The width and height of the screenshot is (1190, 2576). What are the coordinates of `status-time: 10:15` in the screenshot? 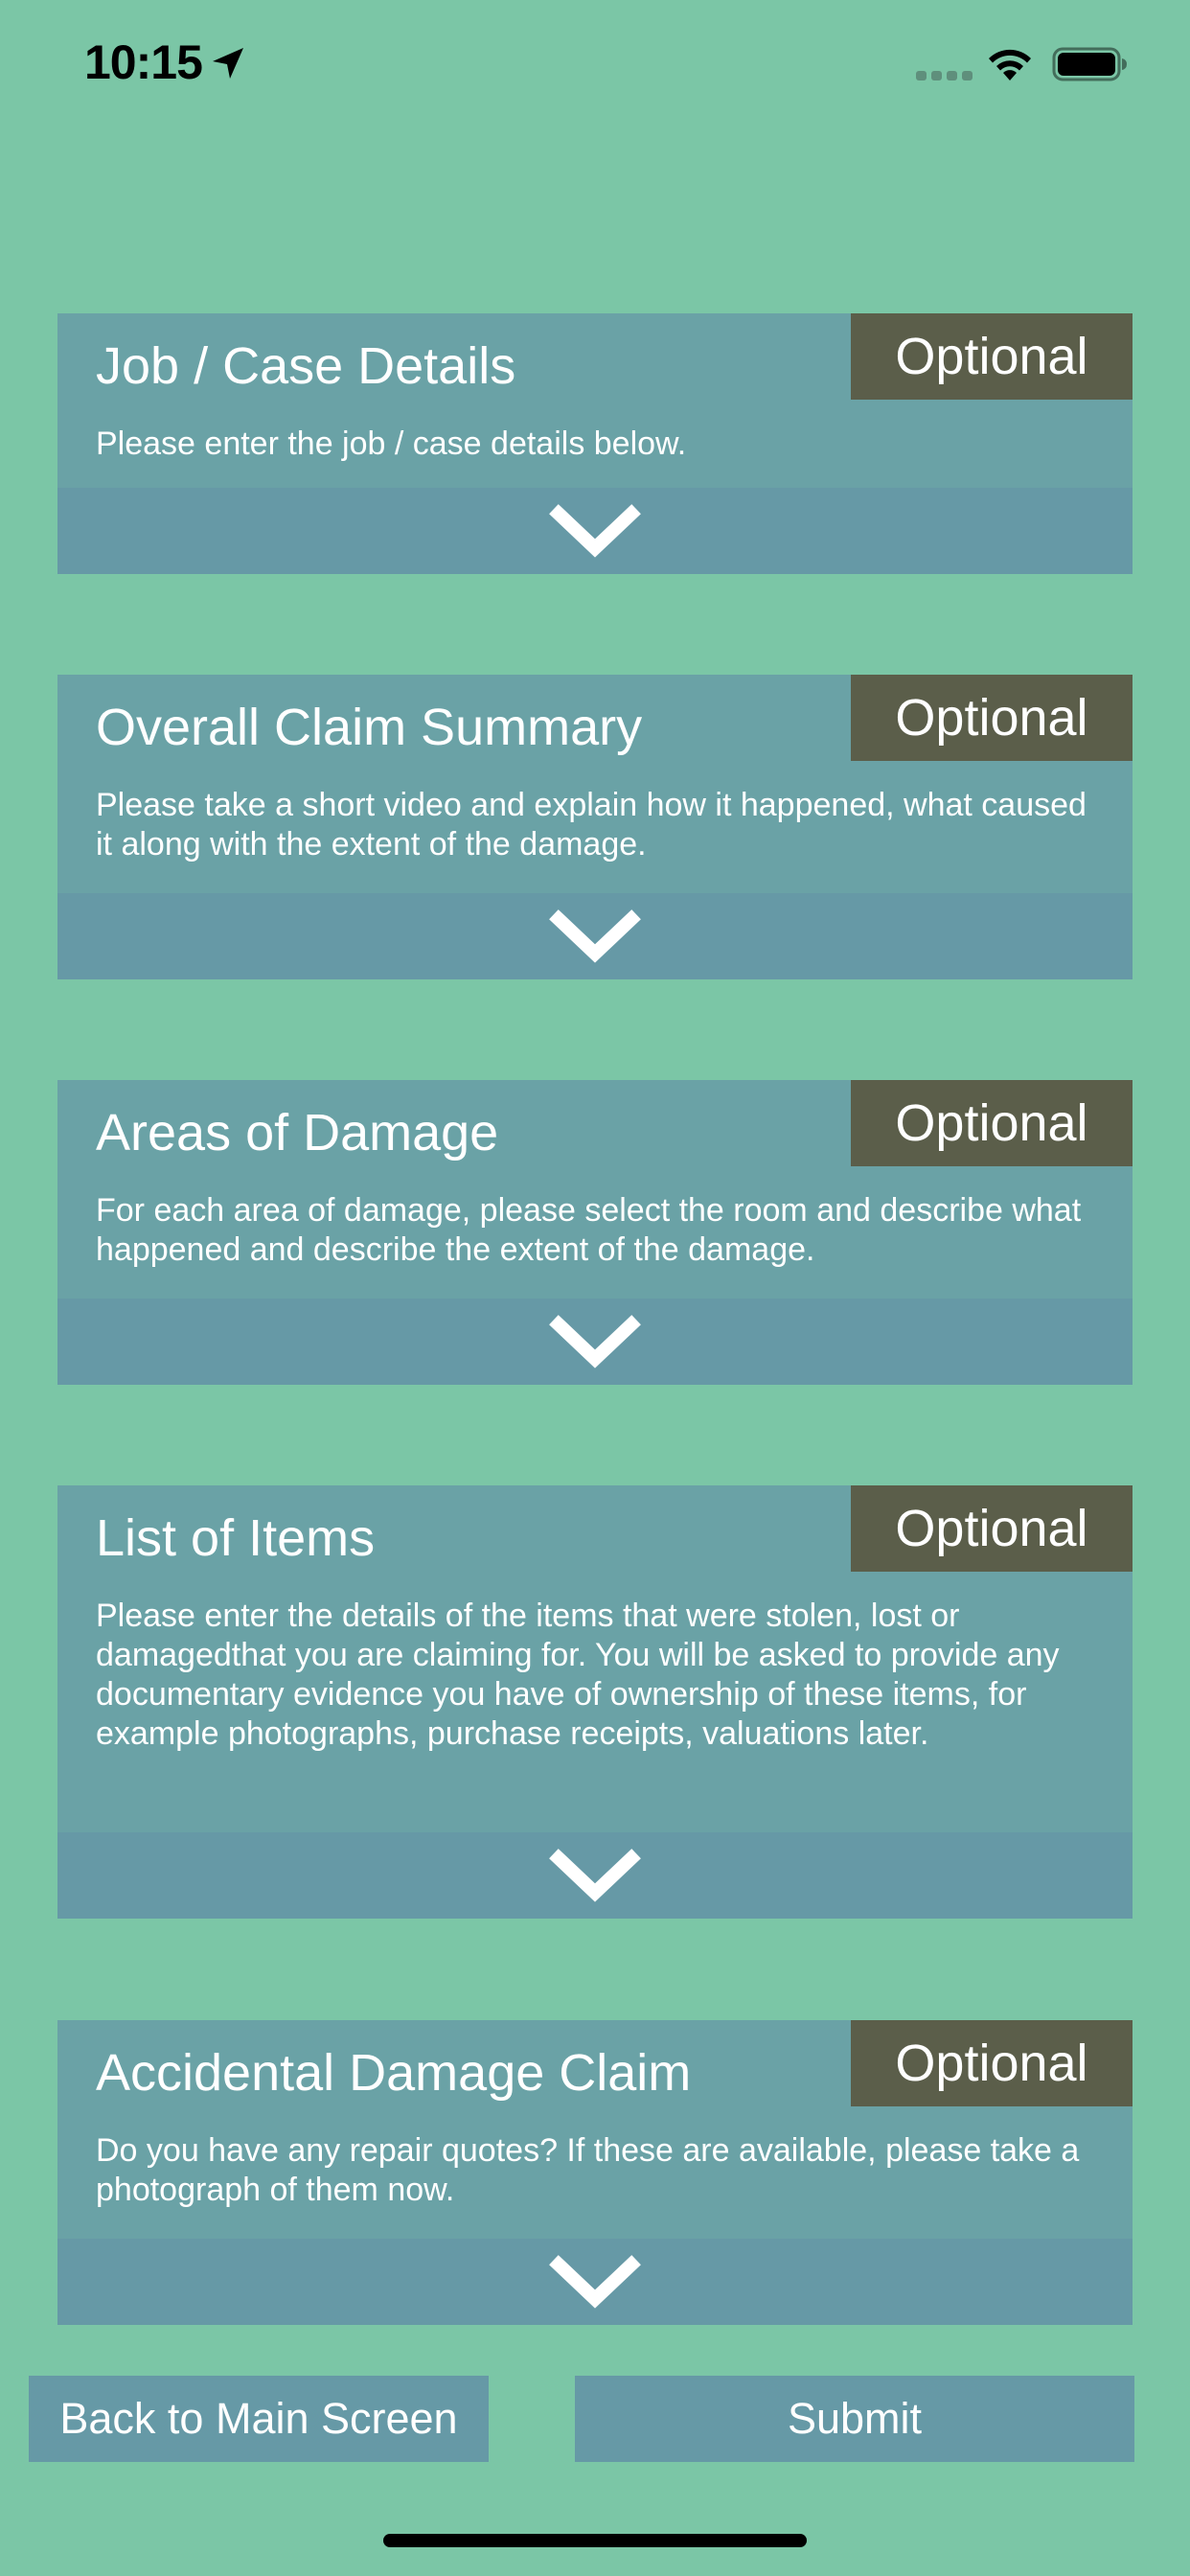 It's located at (144, 62).